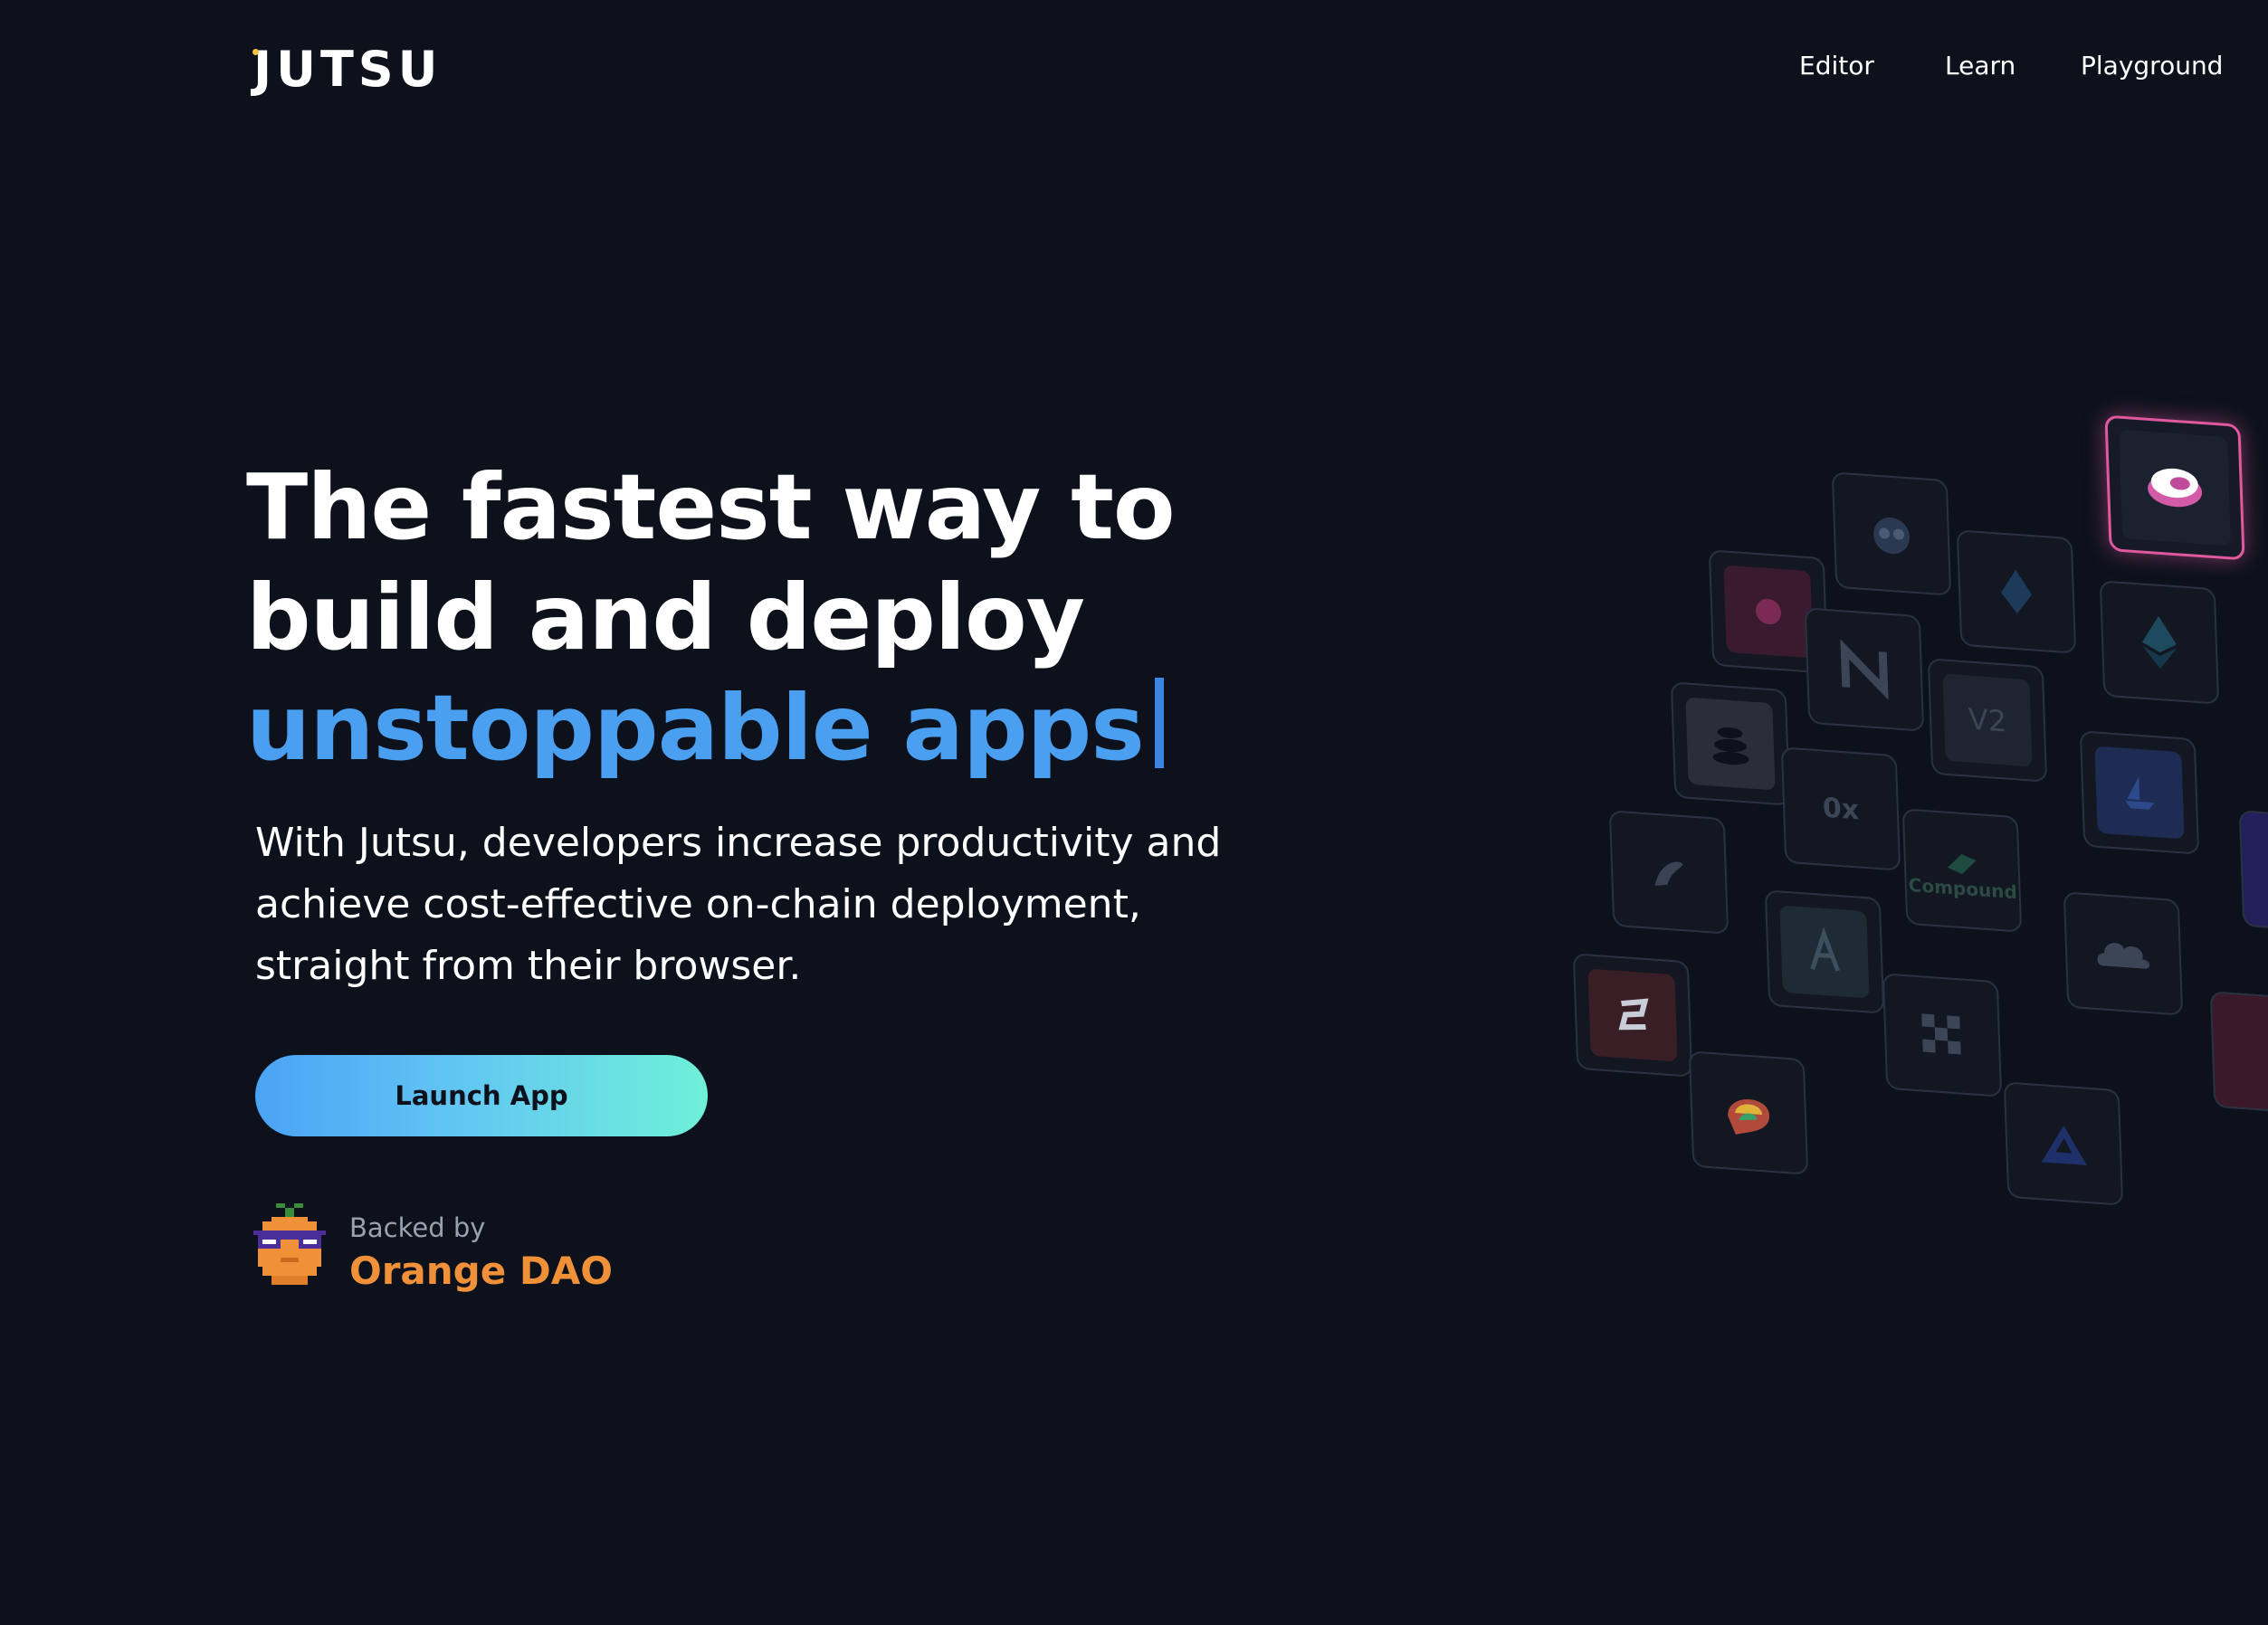  I want to click on subtitle-line-3: straight from their browser., so click(529, 966).